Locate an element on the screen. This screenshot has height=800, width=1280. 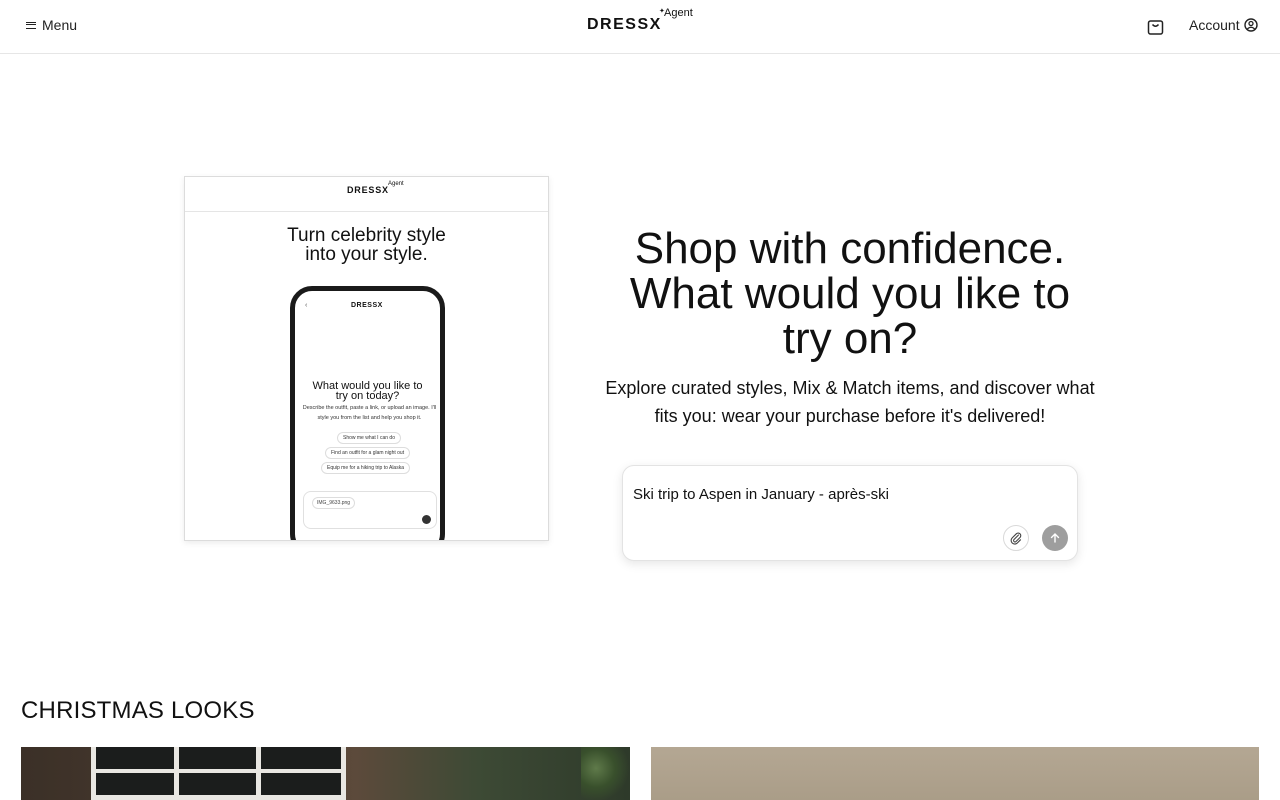
look-image-window is located at coordinates (218, 773).